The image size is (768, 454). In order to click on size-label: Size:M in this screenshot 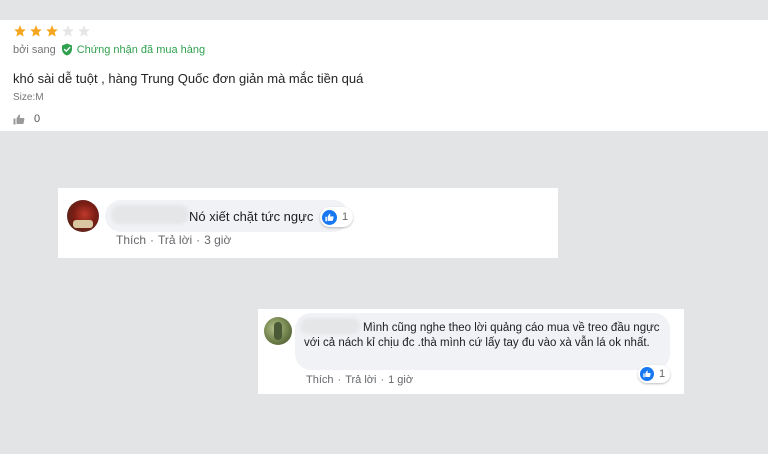, I will do `click(28, 97)`.